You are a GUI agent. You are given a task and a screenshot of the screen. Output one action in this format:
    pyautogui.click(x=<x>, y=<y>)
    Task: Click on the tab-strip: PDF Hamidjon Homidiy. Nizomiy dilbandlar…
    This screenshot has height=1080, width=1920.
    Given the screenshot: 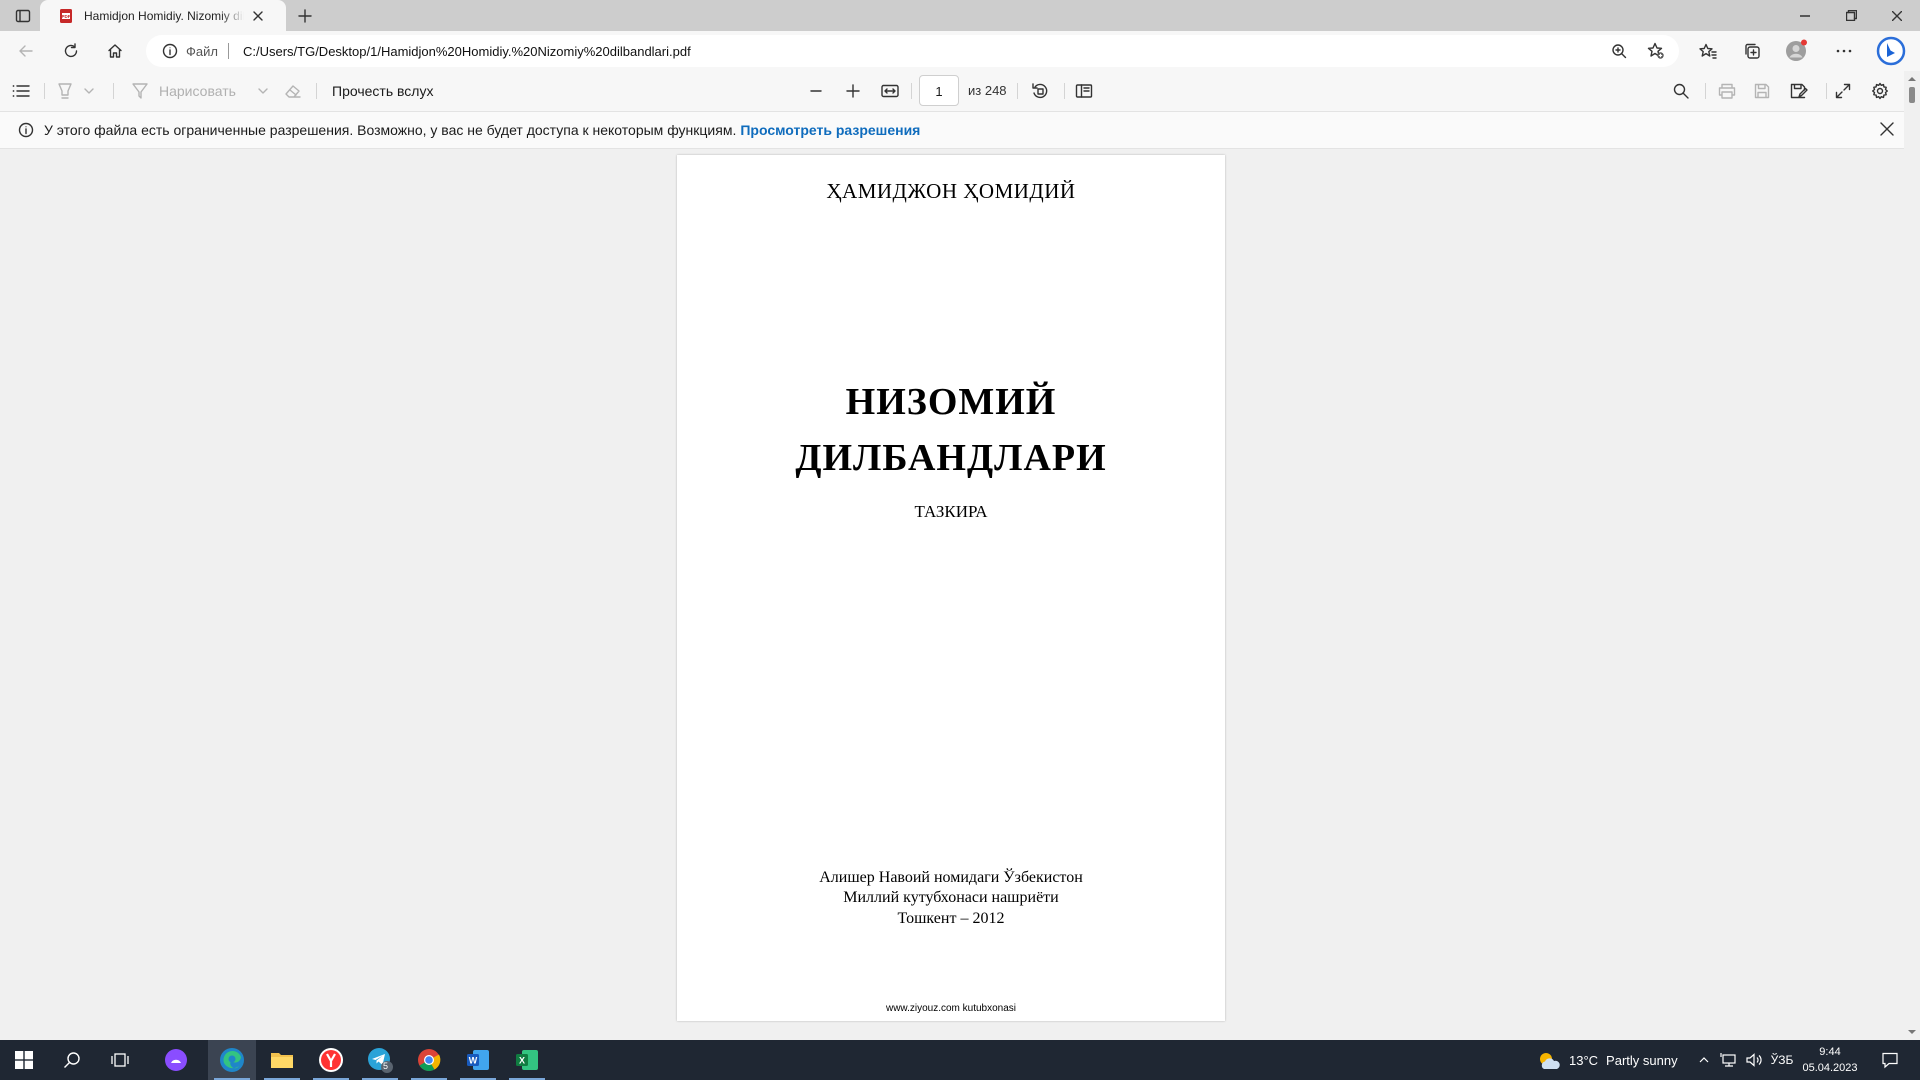 What is the action you would take?
    pyautogui.click(x=960, y=15)
    